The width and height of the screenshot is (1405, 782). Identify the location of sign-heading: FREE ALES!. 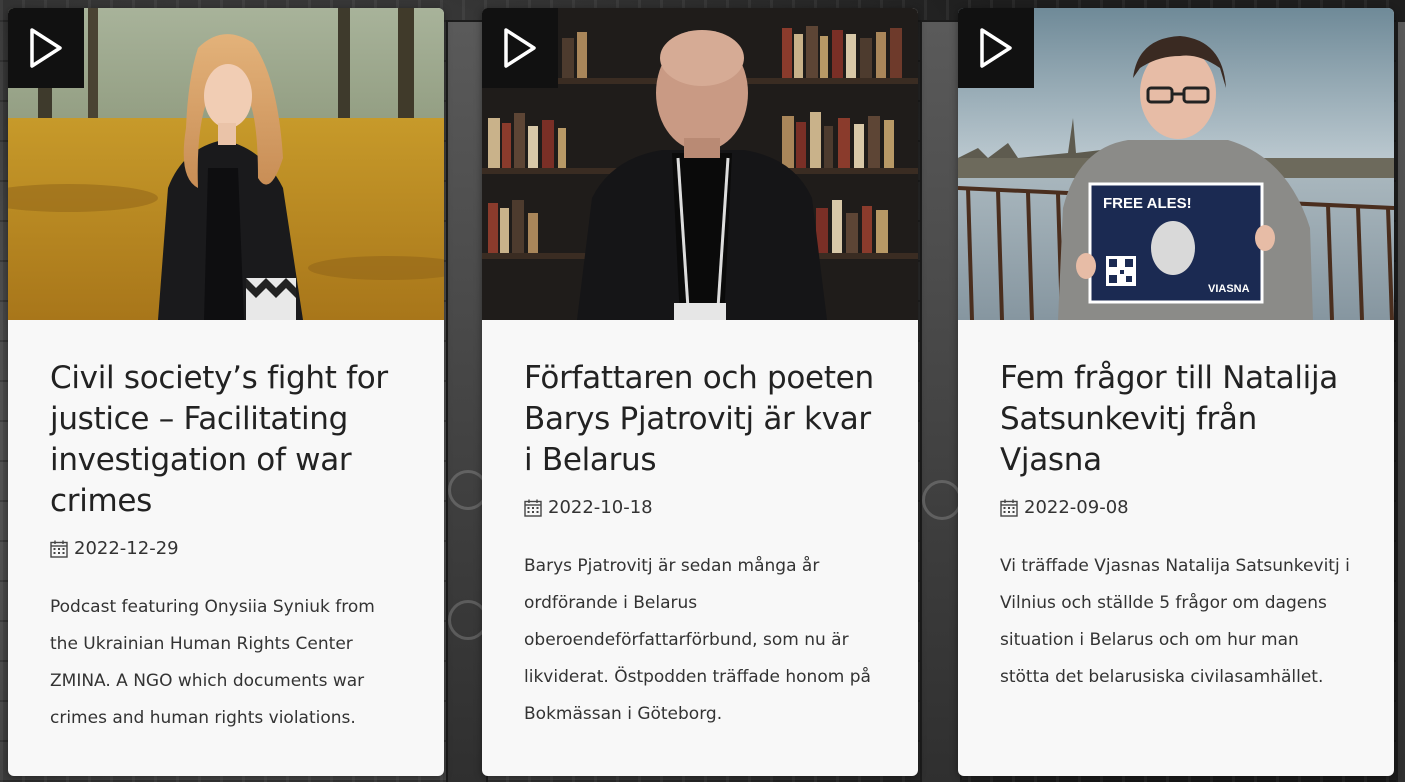
(1147, 203).